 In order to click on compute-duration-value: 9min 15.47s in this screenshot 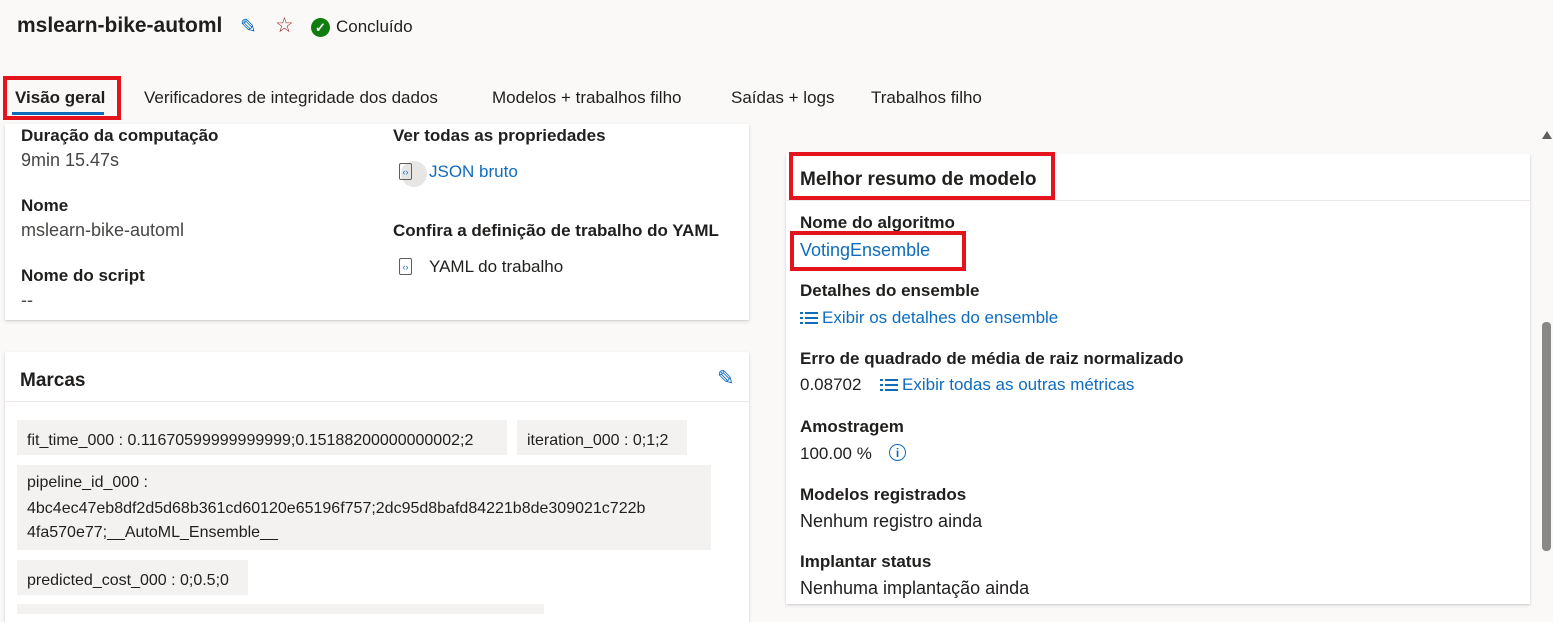, I will do `click(70, 160)`.